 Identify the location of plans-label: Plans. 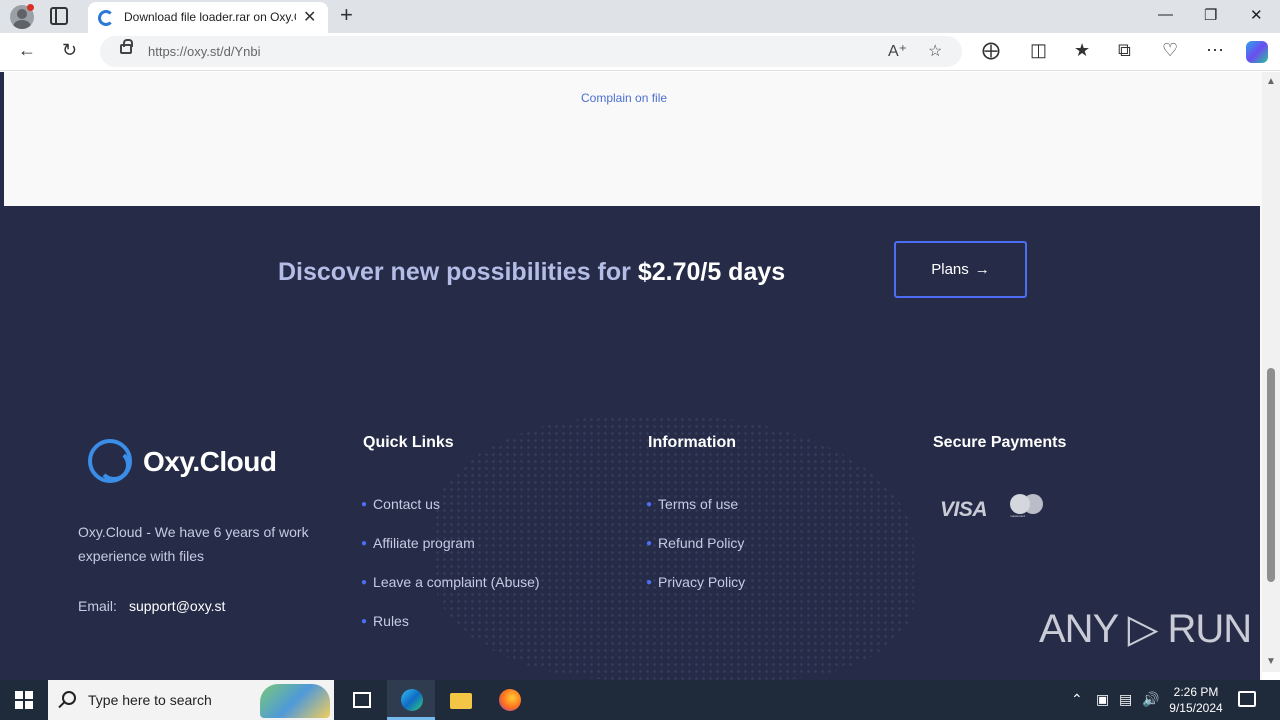
(950, 269).